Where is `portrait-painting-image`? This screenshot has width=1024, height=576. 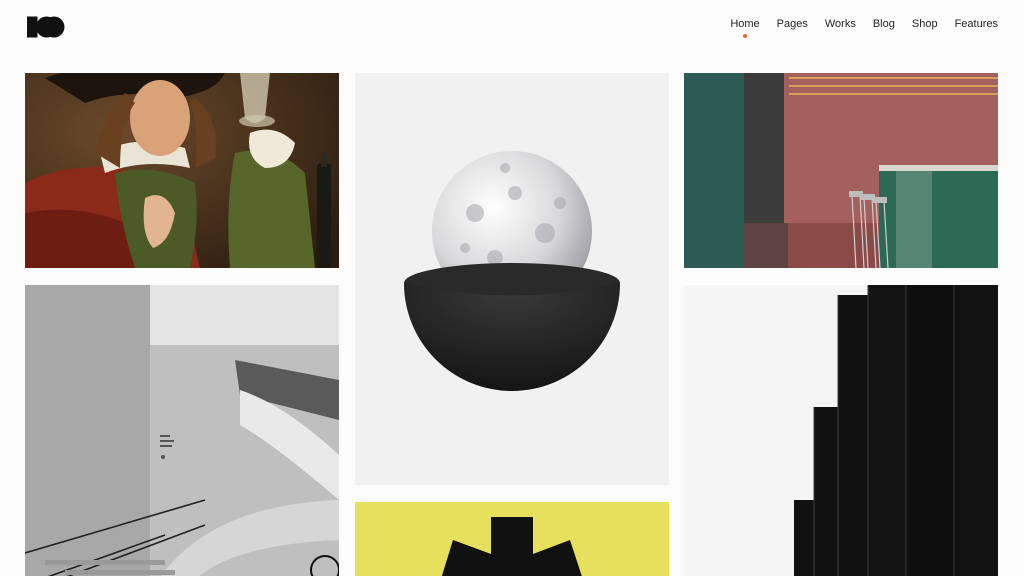 portrait-painting-image is located at coordinates (182, 170).